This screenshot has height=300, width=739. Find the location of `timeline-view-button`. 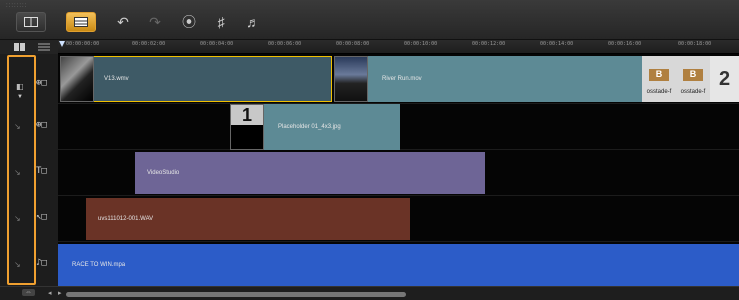

timeline-view-button is located at coordinates (81, 22).